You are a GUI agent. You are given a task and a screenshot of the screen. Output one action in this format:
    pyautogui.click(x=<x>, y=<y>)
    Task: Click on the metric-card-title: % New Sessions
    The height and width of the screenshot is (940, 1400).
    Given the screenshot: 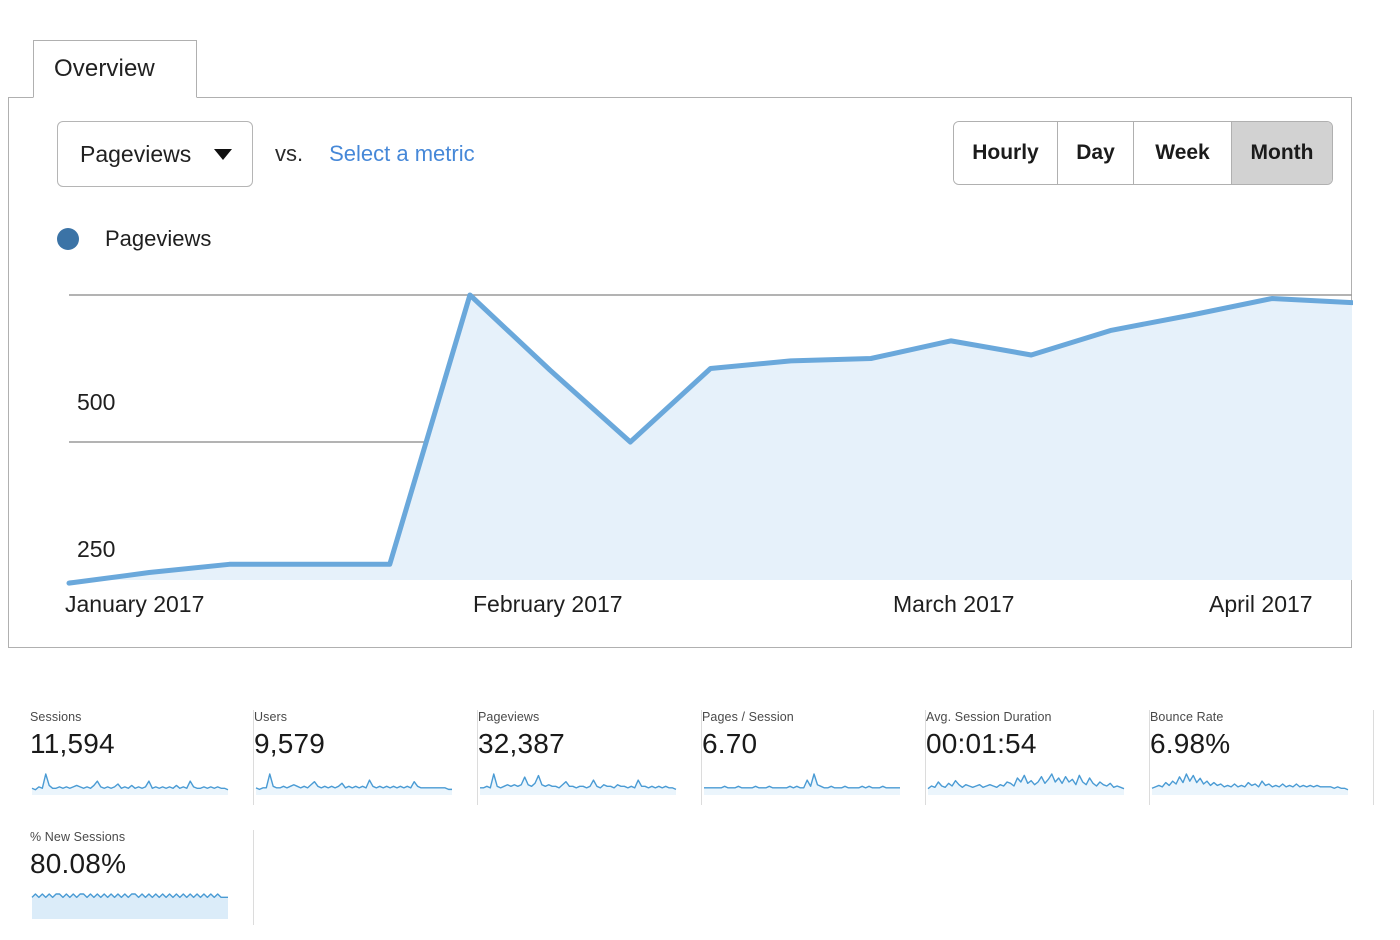 What is the action you would take?
    pyautogui.click(x=78, y=837)
    